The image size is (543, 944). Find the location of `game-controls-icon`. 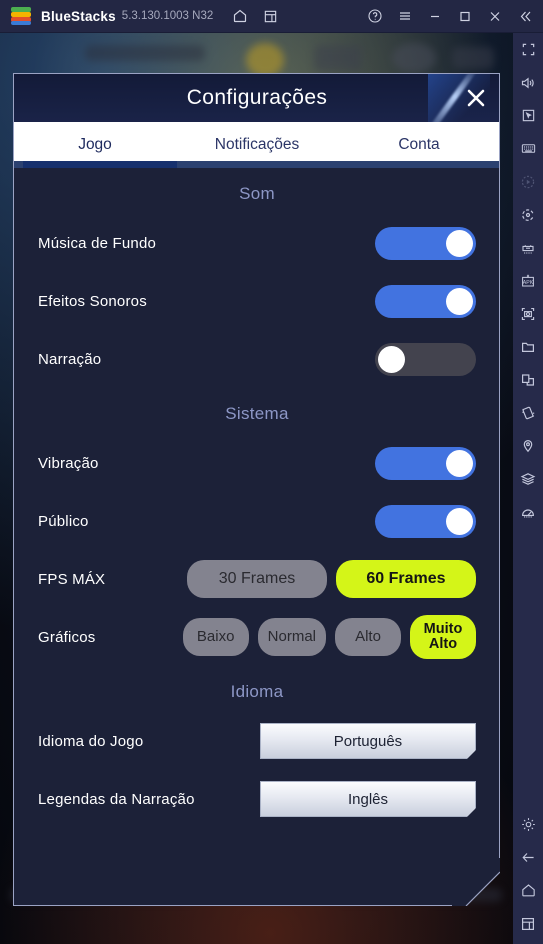

game-controls-icon is located at coordinates (528, 115).